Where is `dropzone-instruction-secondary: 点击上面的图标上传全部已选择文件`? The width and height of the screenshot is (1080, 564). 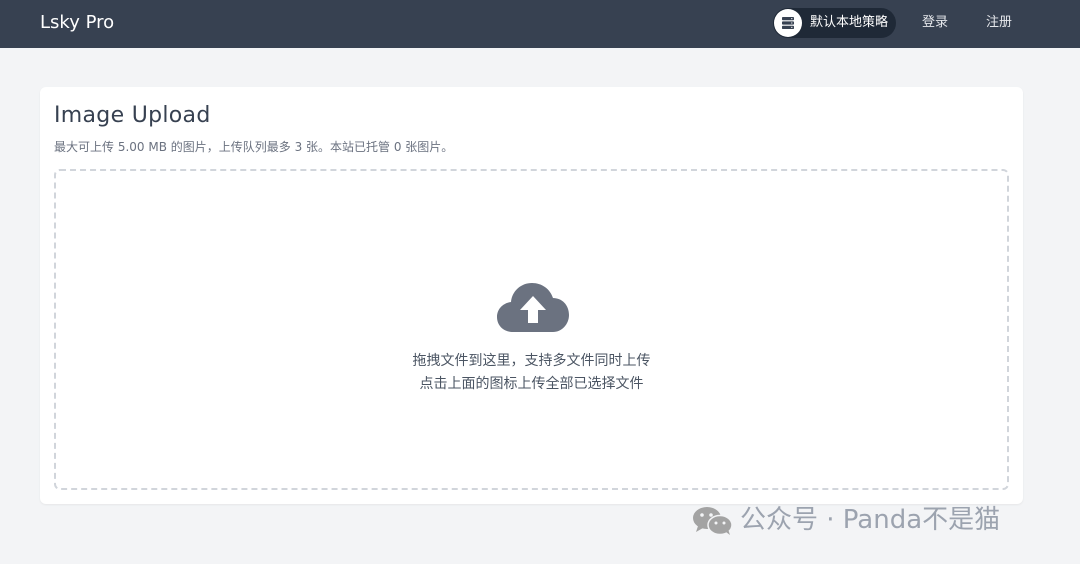 dropzone-instruction-secondary: 点击上面的图标上传全部已选择文件 is located at coordinates (531, 384).